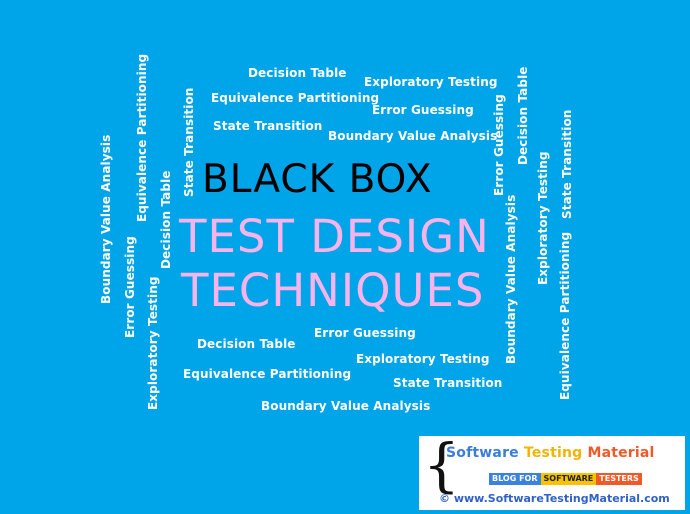 This screenshot has height=514, width=690. Describe the element at coordinates (619, 479) in the screenshot. I see `tagline-testers: TESTERS` at that location.